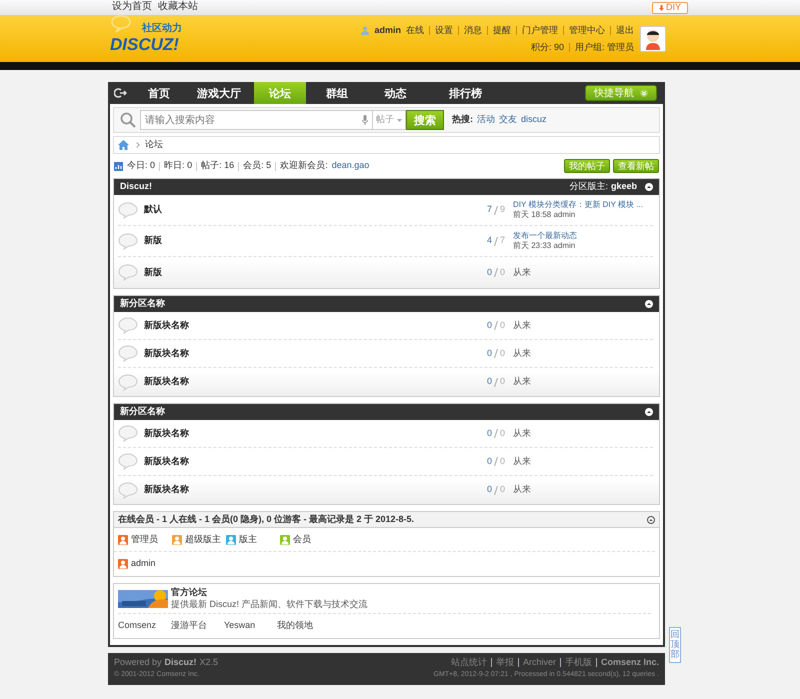 The image size is (800, 699). Describe the element at coordinates (180, 662) in the screenshot. I see `product-link: Discuz!` at that location.